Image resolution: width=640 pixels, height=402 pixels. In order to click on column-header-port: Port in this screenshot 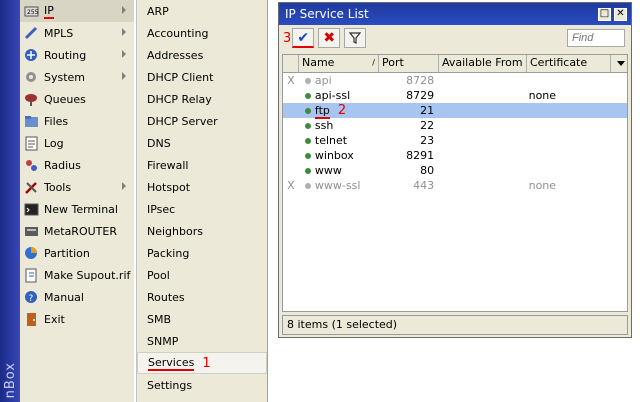, I will do `click(409, 63)`.